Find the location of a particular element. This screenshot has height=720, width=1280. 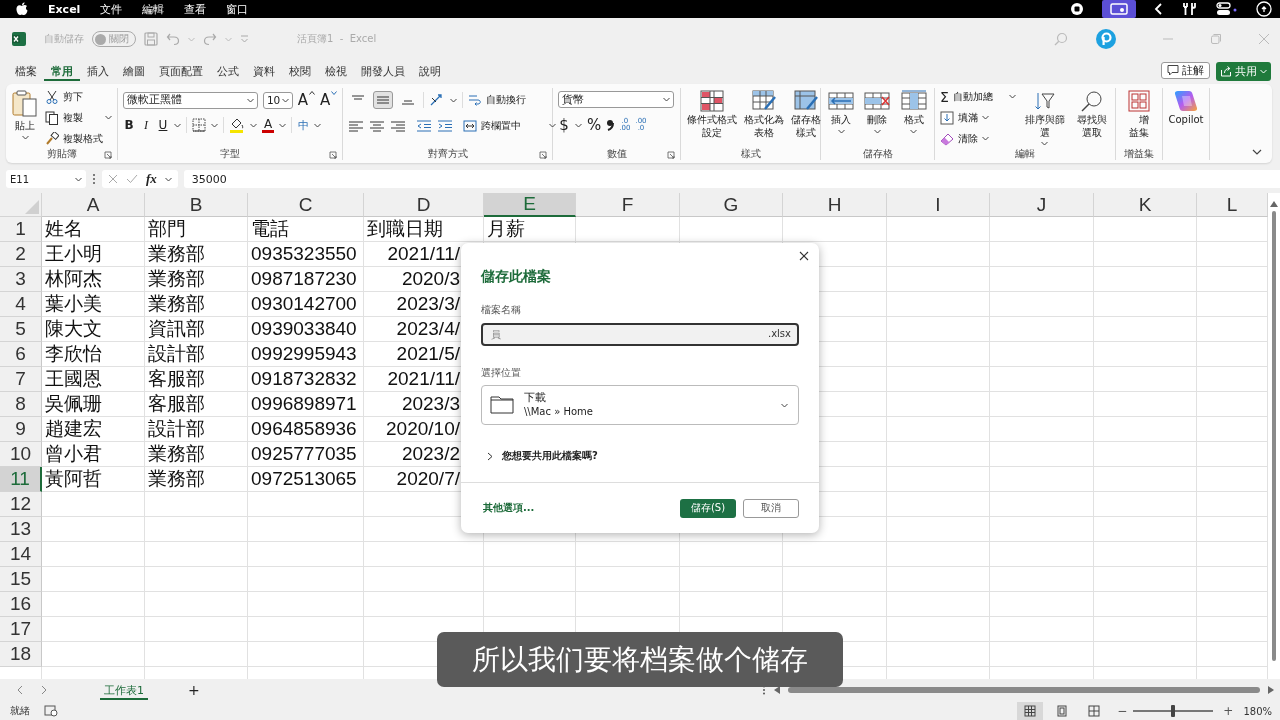

more-icon is located at coordinates (94, 179).